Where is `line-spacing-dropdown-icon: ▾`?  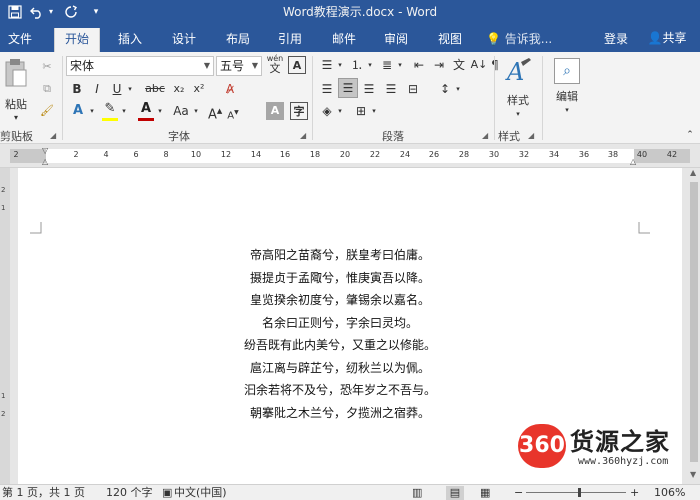 line-spacing-dropdown-icon: ▾ is located at coordinates (458, 89).